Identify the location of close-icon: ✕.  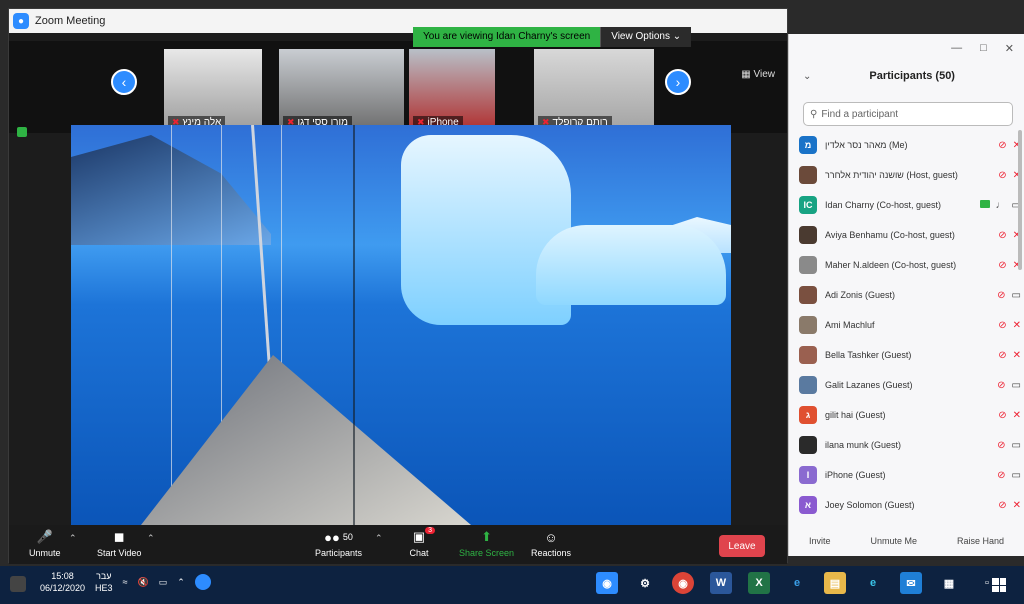
(1009, 48).